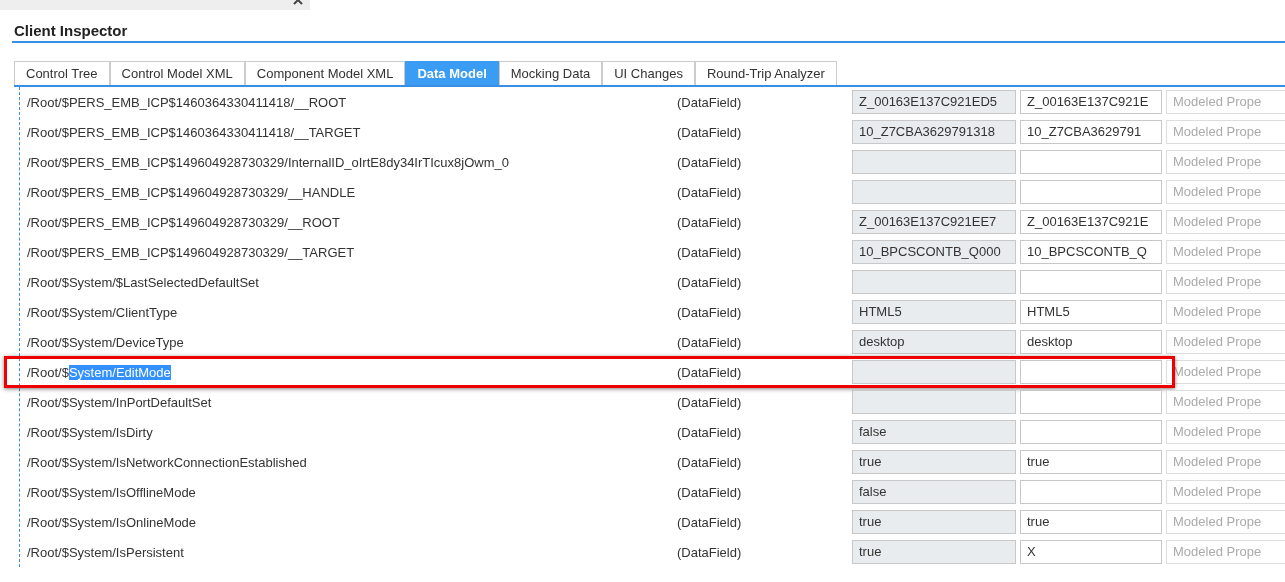 The image size is (1285, 582). I want to click on current-value-field: desktop, so click(934, 342).